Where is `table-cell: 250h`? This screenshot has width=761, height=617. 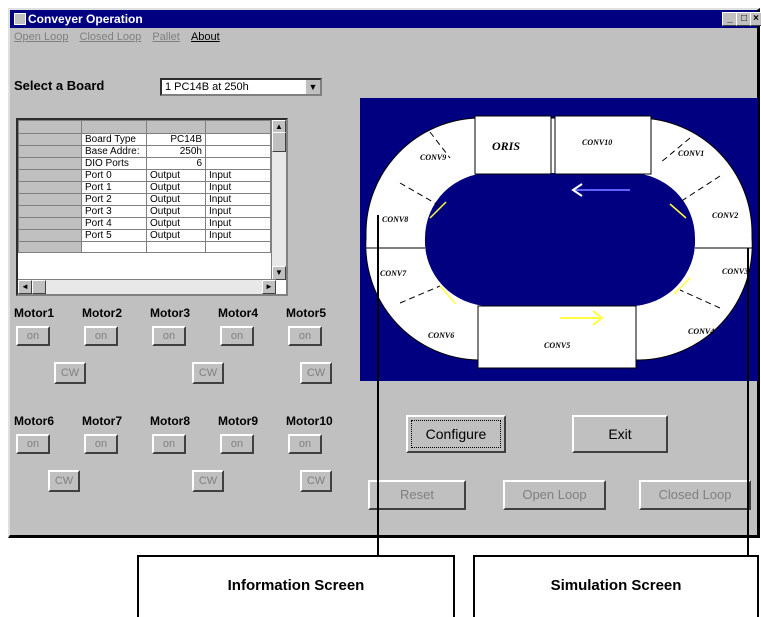
table-cell: 250h is located at coordinates (176, 151).